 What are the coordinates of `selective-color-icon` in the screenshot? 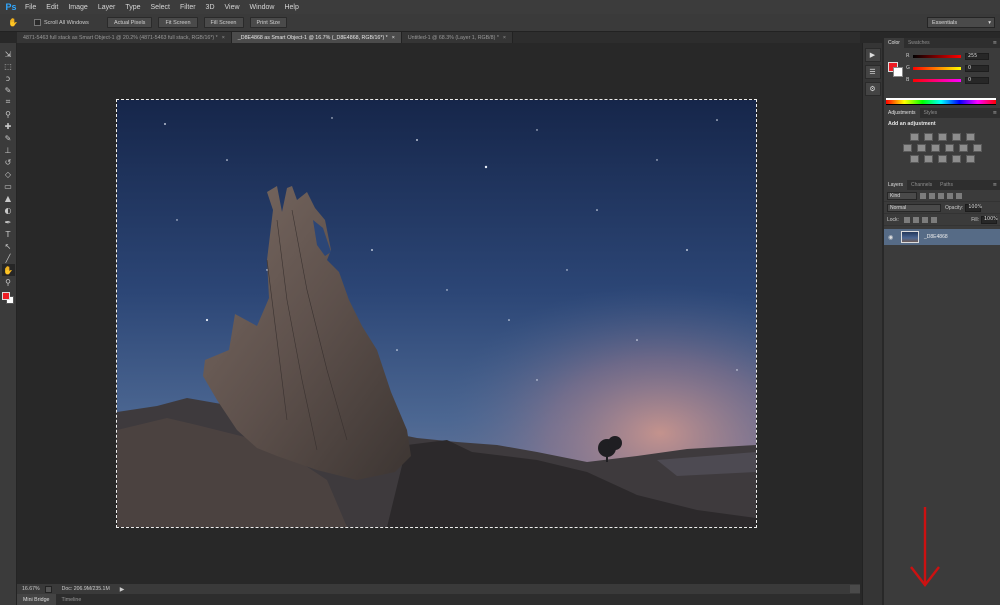 It's located at (970, 159).